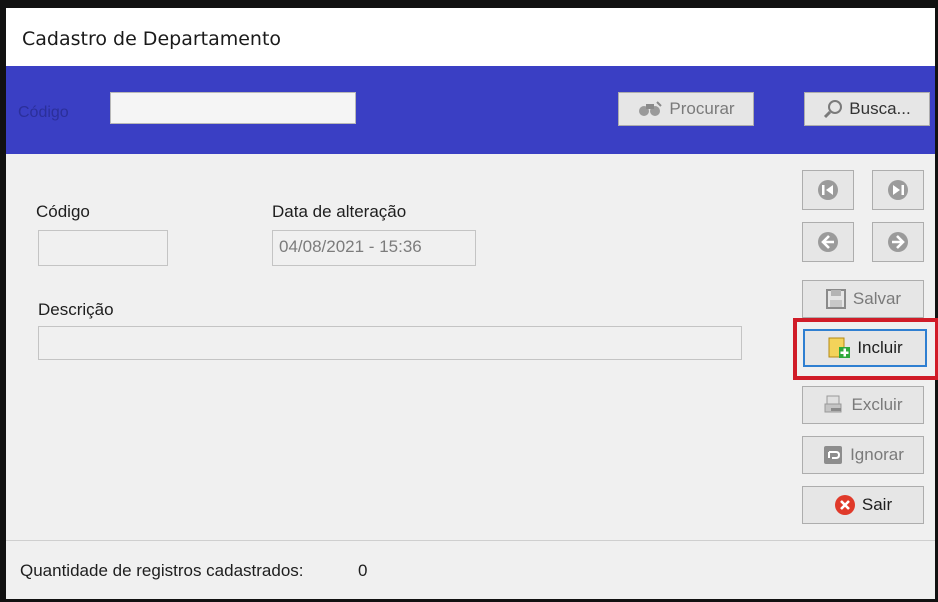 The width and height of the screenshot is (938, 602). I want to click on printer-delete-icon, so click(833, 404).